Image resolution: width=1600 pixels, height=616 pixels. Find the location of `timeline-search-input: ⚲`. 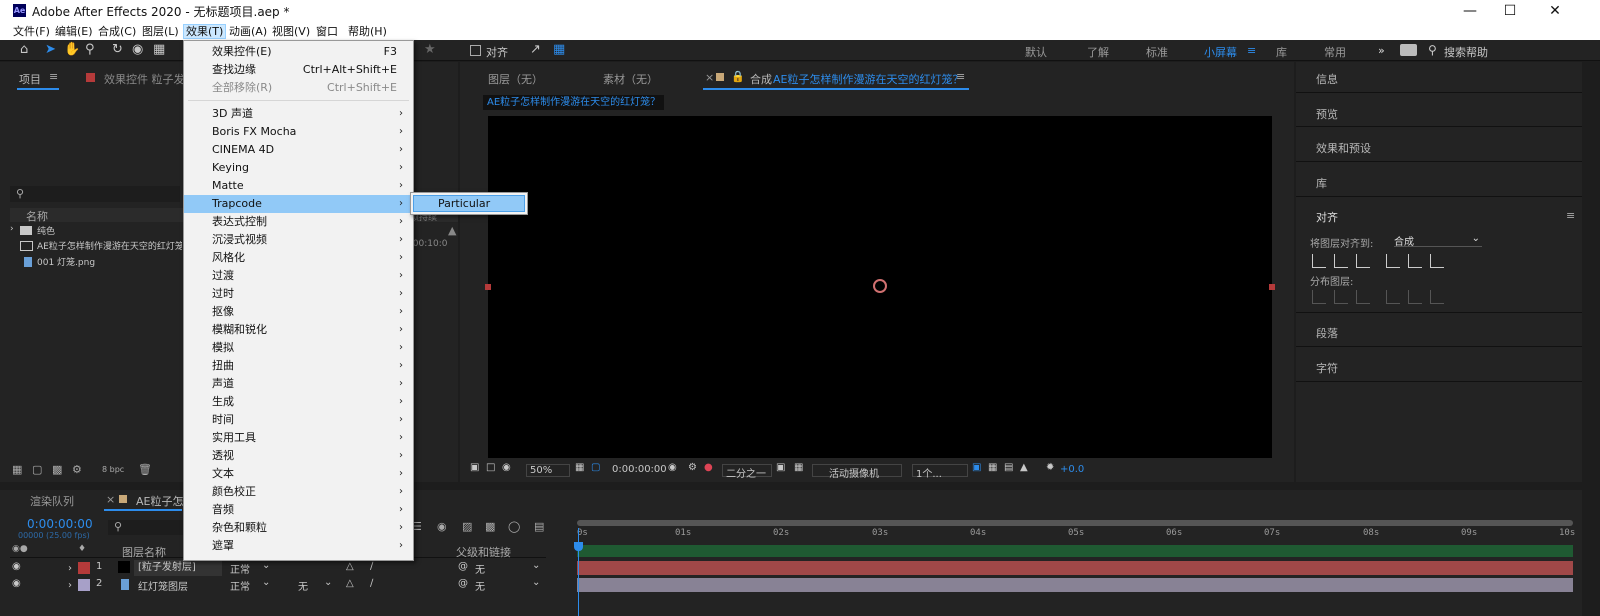

timeline-search-input: ⚲ is located at coordinates (145, 527).